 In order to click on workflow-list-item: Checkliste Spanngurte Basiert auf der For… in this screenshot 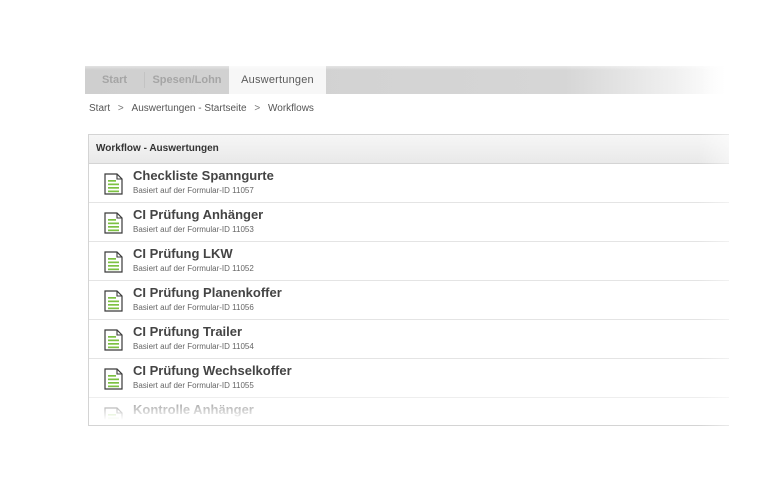, I will do `click(409, 183)`.